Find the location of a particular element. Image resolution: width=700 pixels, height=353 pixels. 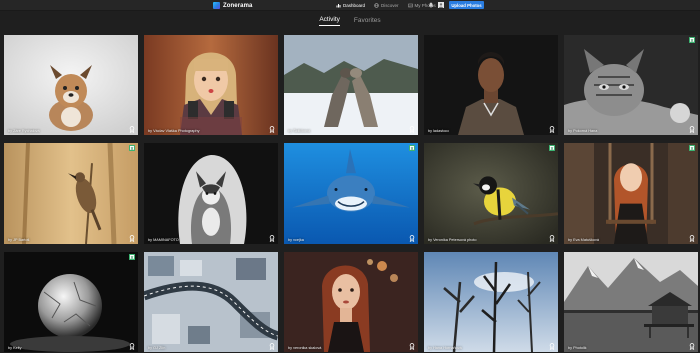

photo-tile: by MAMINAFOTO is located at coordinates (211, 193).